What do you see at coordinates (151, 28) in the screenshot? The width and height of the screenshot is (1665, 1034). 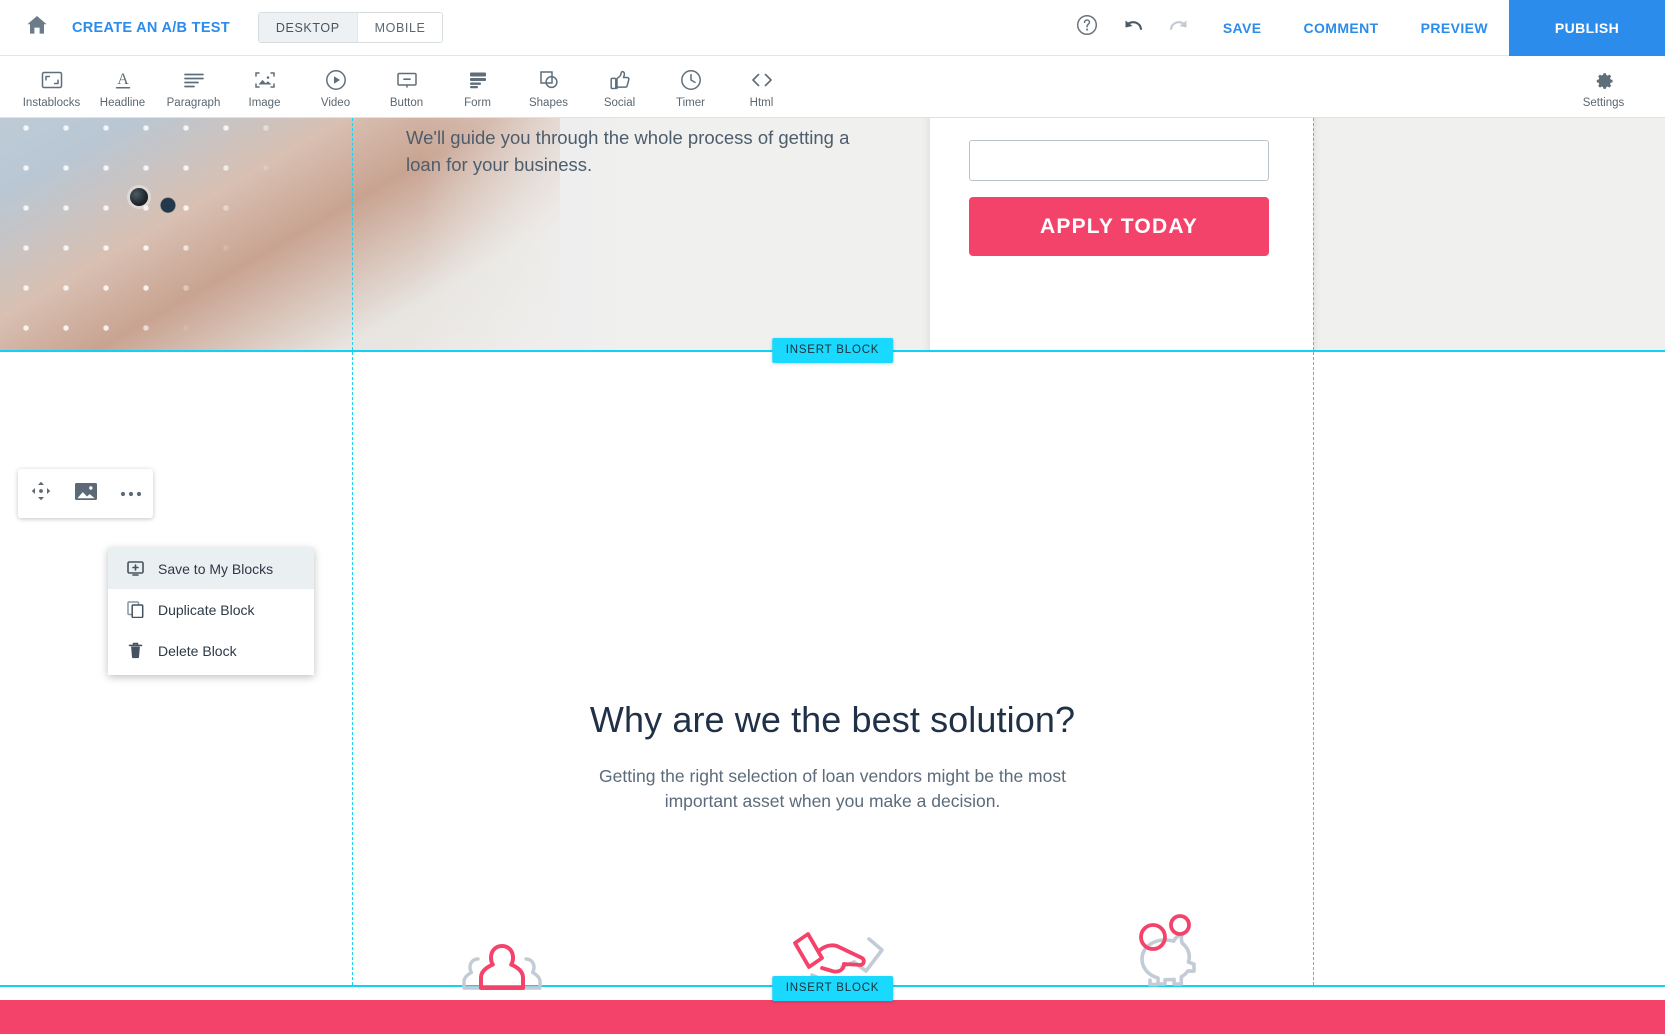 I see `create-ab-test-link: CREATE AN A/B TEST` at bounding box center [151, 28].